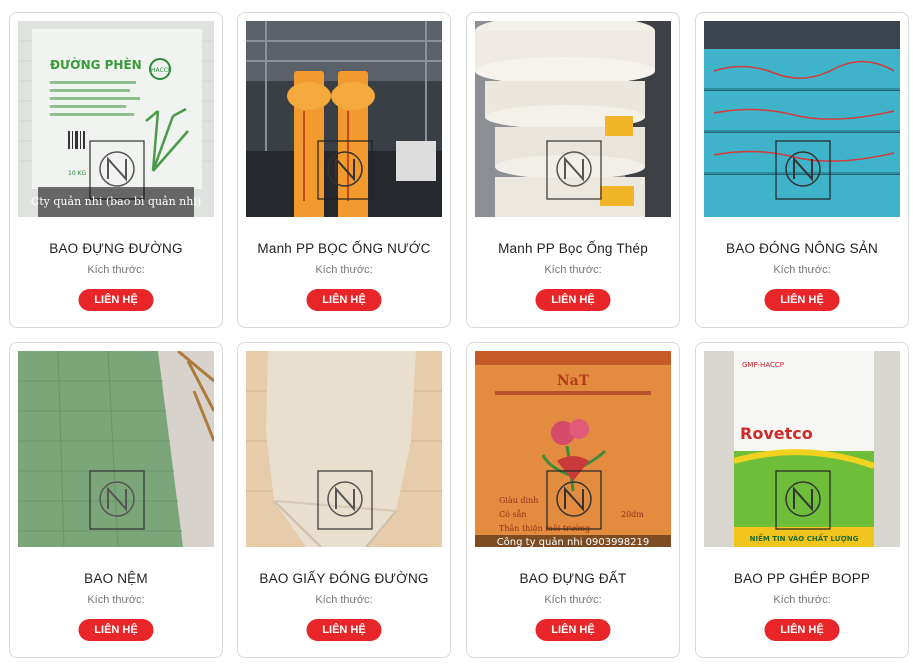 This screenshot has height=665, width=913. Describe the element at coordinates (573, 381) in the screenshot. I see `image-text-brand: NaT` at that location.